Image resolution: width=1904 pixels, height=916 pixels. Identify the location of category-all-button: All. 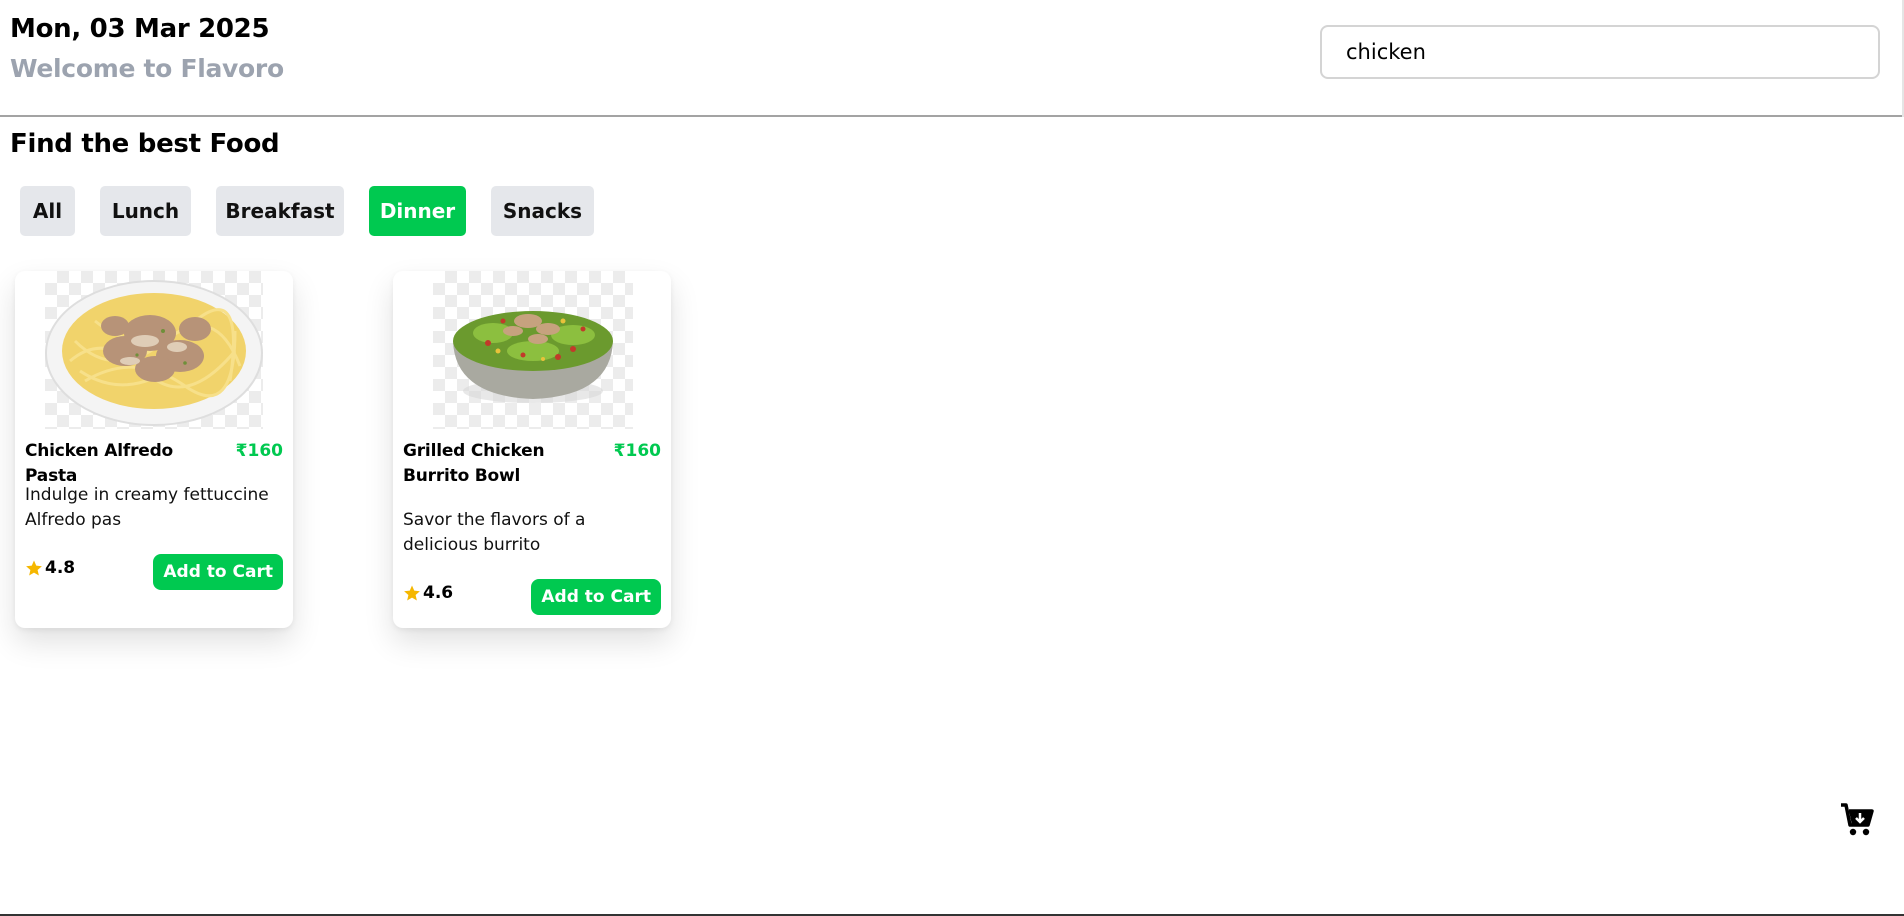
(47, 211).